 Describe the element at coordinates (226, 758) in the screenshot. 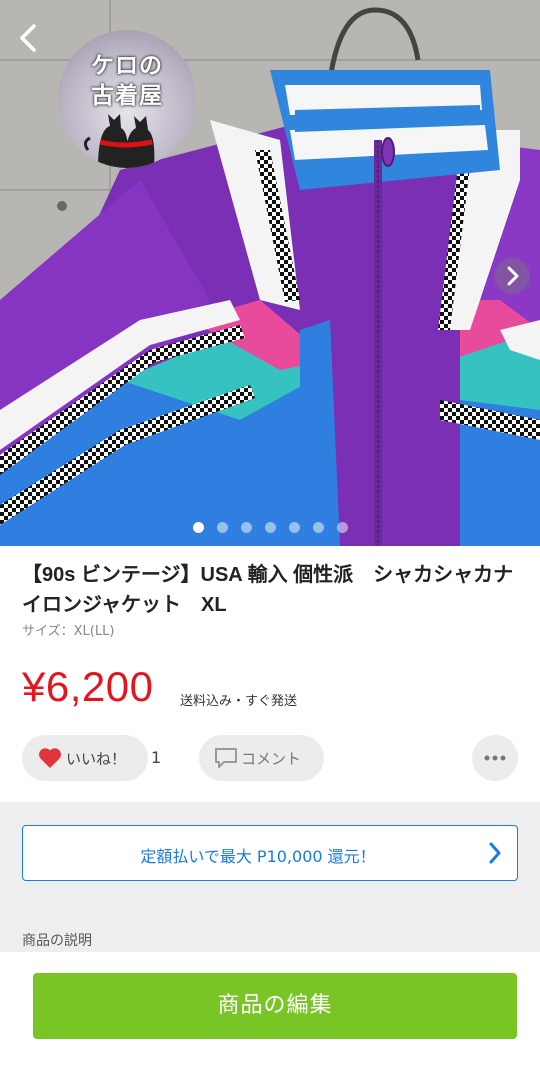

I see `speech-bubble-icon` at that location.